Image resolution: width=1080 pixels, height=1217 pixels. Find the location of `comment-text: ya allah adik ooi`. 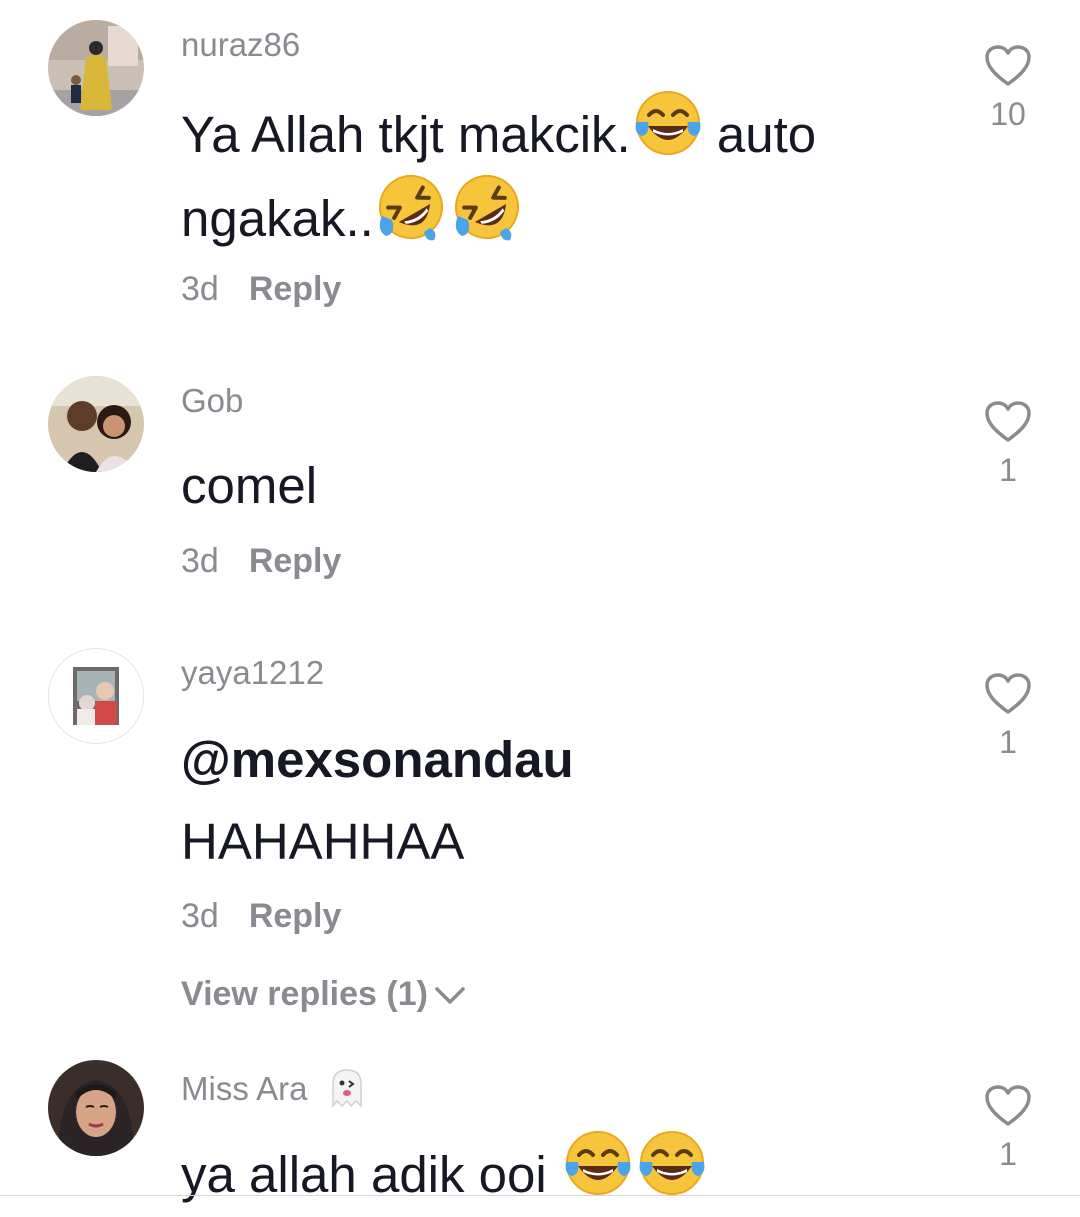

comment-text: ya allah adik ooi is located at coordinates (444, 1172).